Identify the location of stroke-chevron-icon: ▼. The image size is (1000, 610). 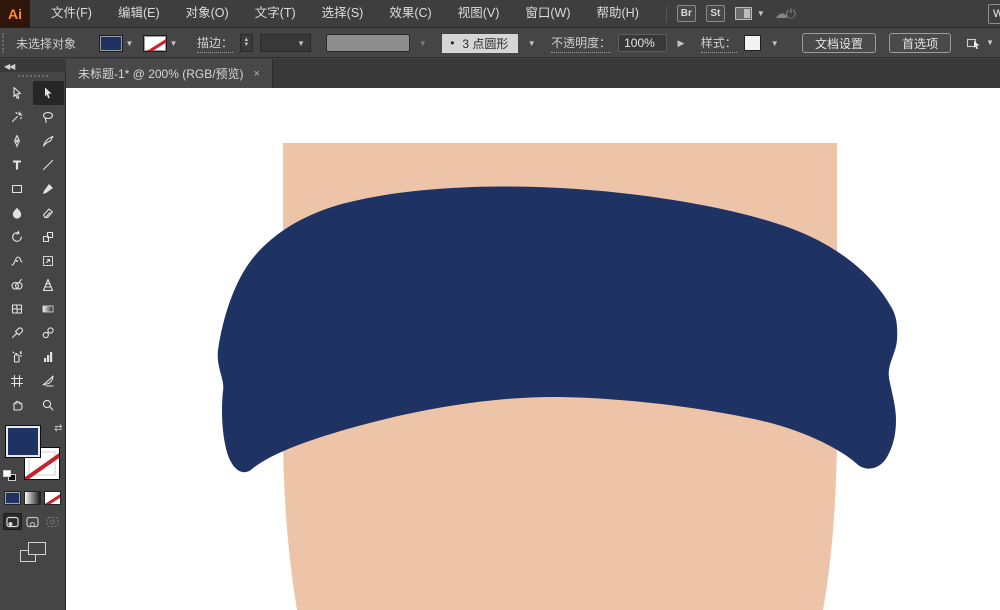
(173, 43).